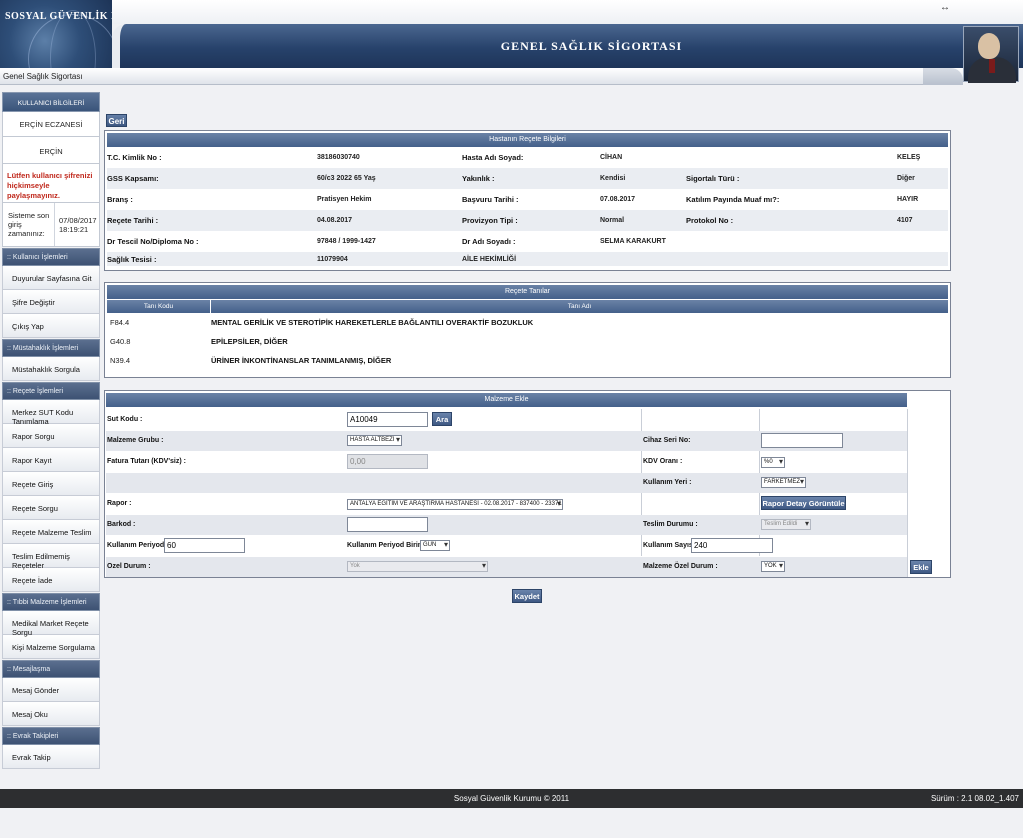 This screenshot has width=1023, height=838. I want to click on diagnoses-title: Reçete Tanılar, so click(527, 292).